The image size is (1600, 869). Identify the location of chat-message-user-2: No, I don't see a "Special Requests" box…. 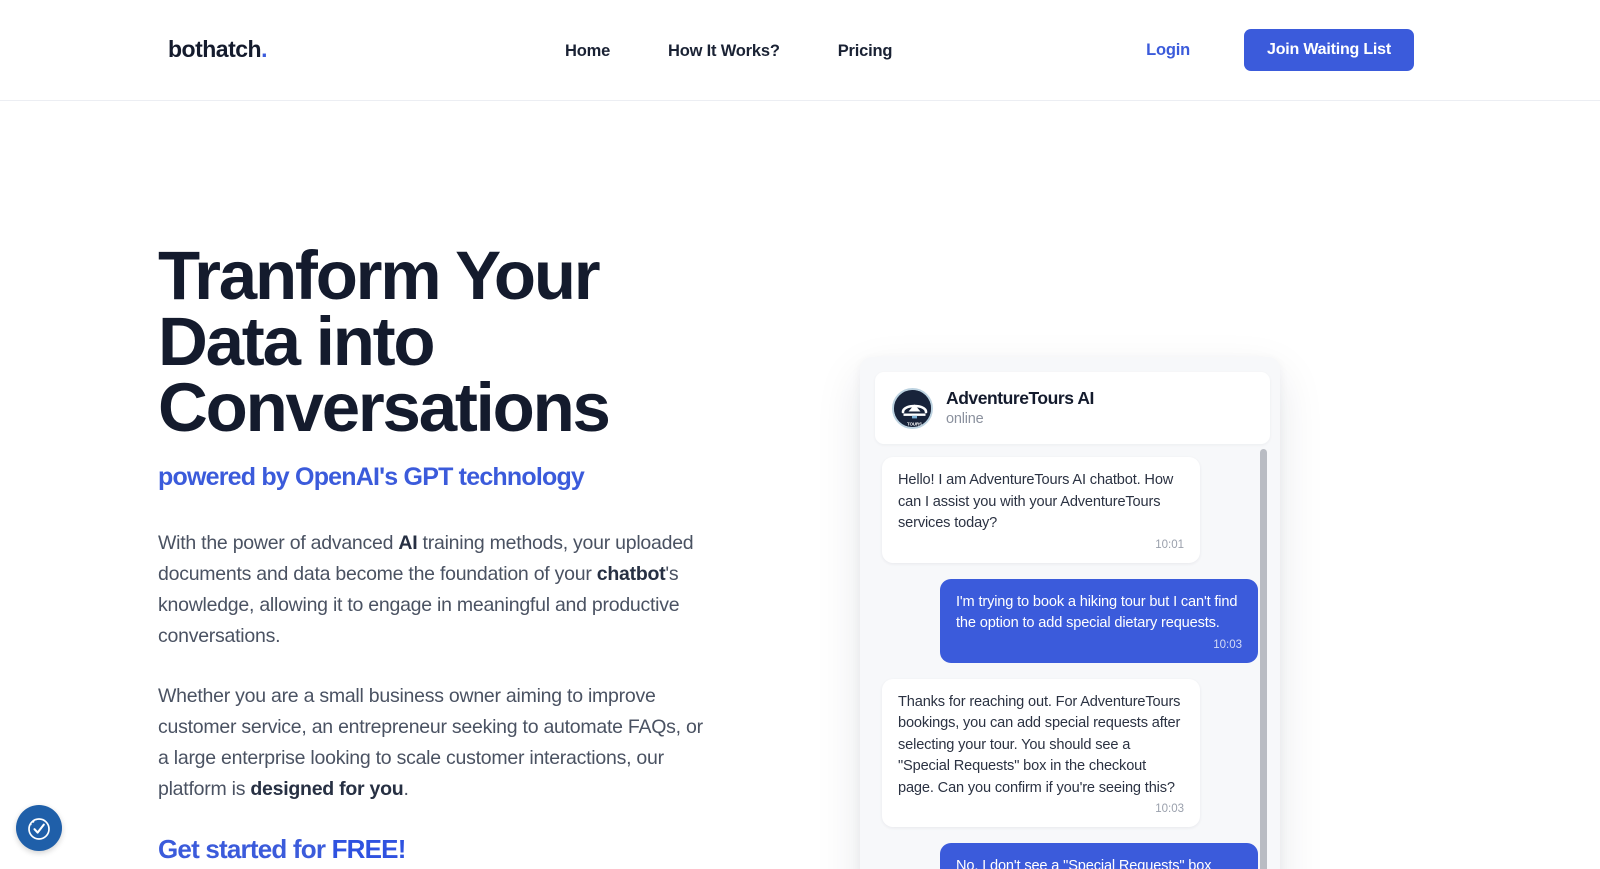
(1070, 856).